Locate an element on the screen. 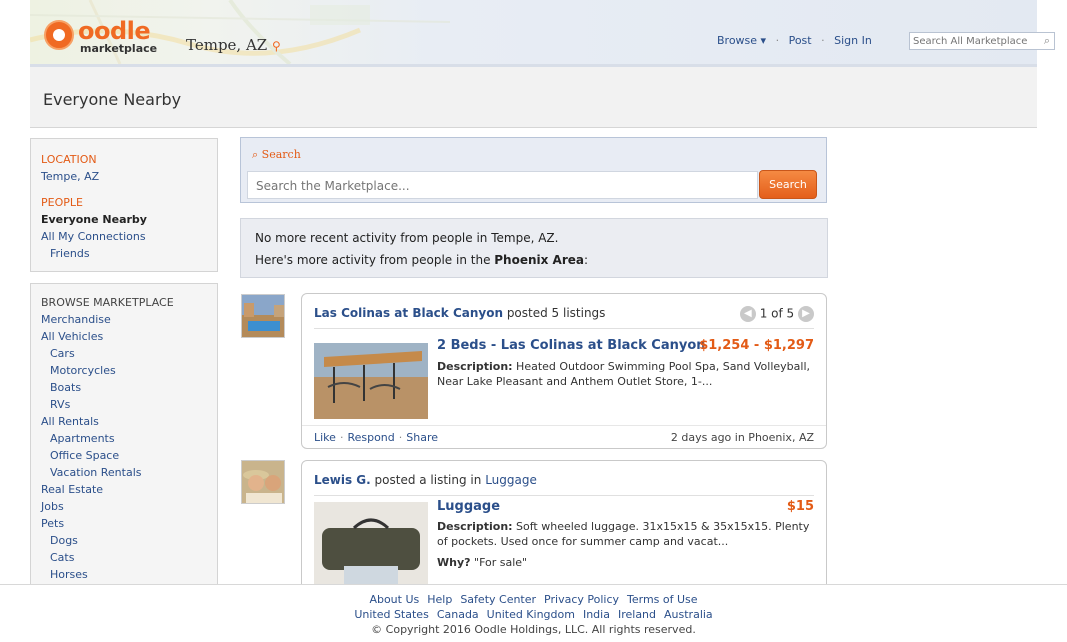  category-link: Luggage is located at coordinates (511, 480).